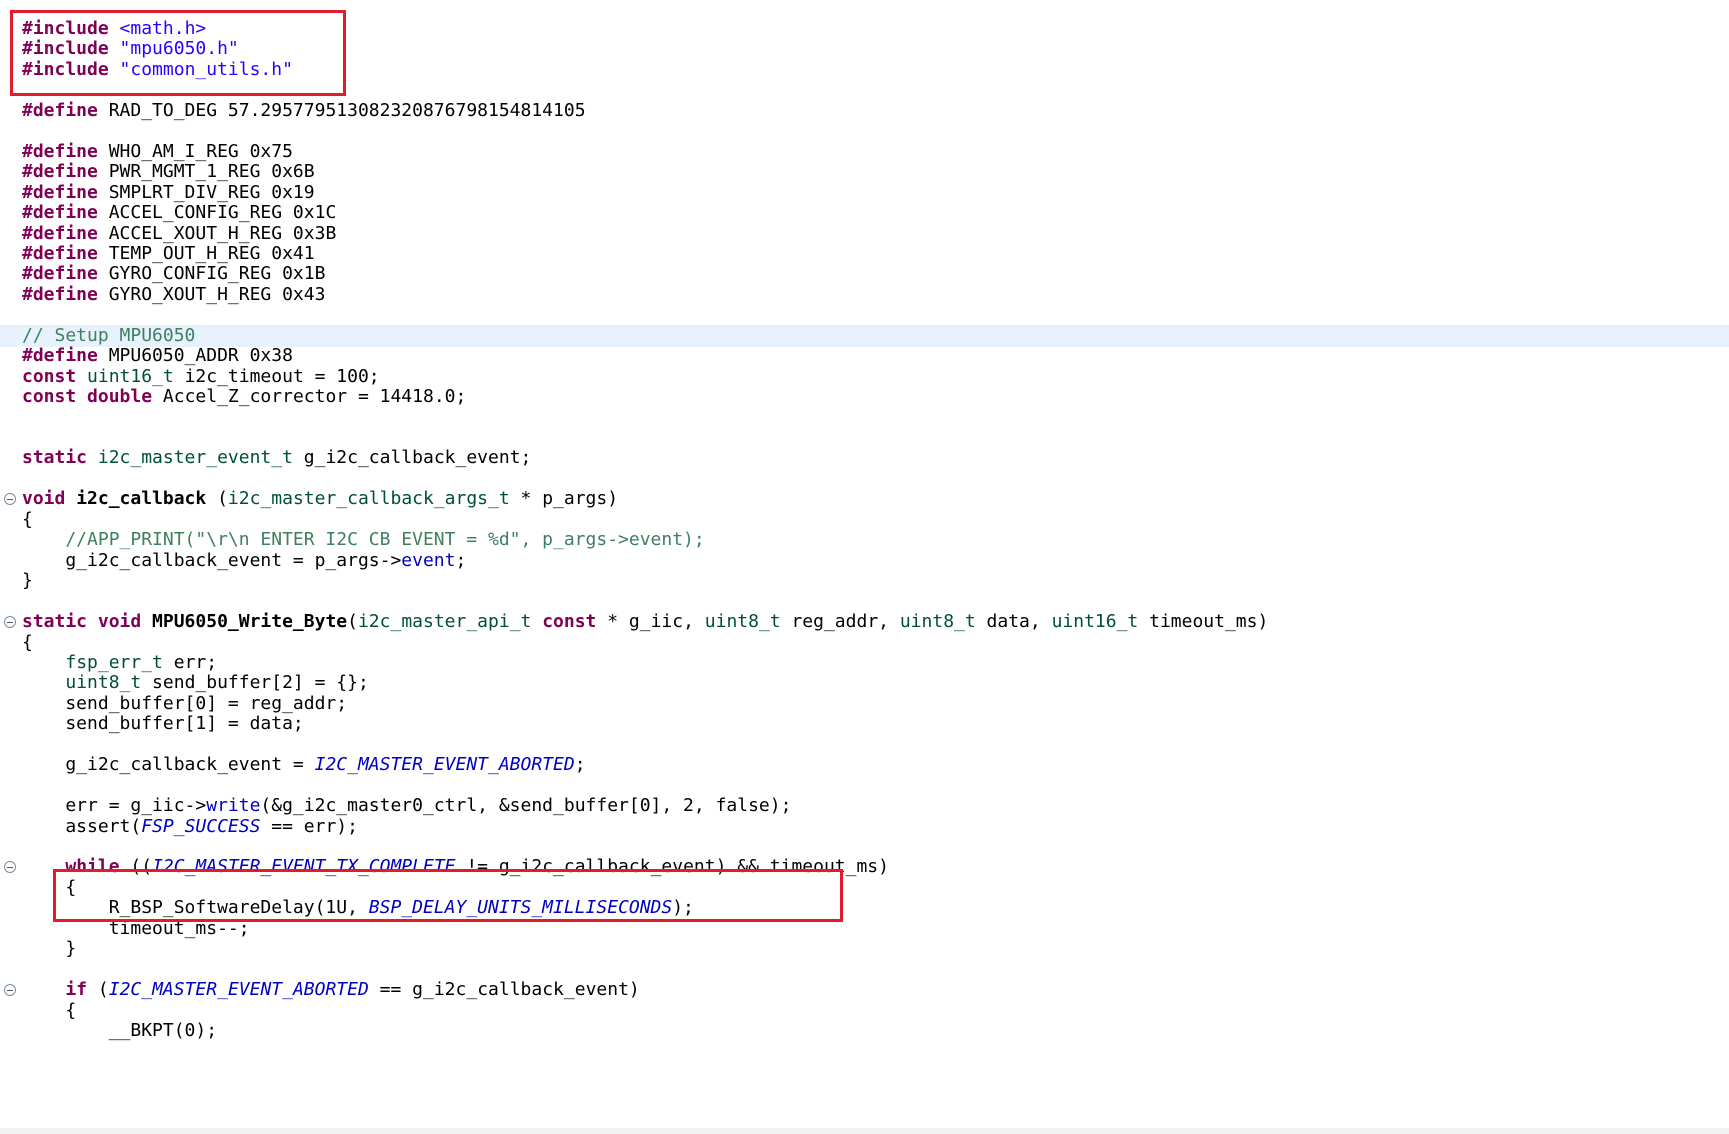 This screenshot has width=1729, height=1134. Describe the element at coordinates (864, 49) in the screenshot. I see `code-line: #include "mpu6050.h"` at that location.